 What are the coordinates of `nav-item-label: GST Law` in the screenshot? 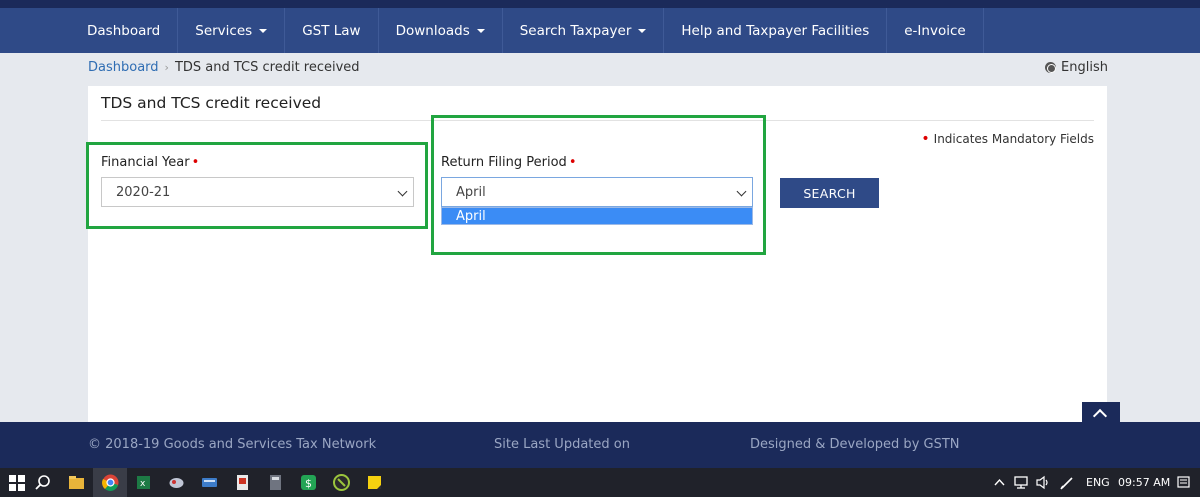 It's located at (331, 30).